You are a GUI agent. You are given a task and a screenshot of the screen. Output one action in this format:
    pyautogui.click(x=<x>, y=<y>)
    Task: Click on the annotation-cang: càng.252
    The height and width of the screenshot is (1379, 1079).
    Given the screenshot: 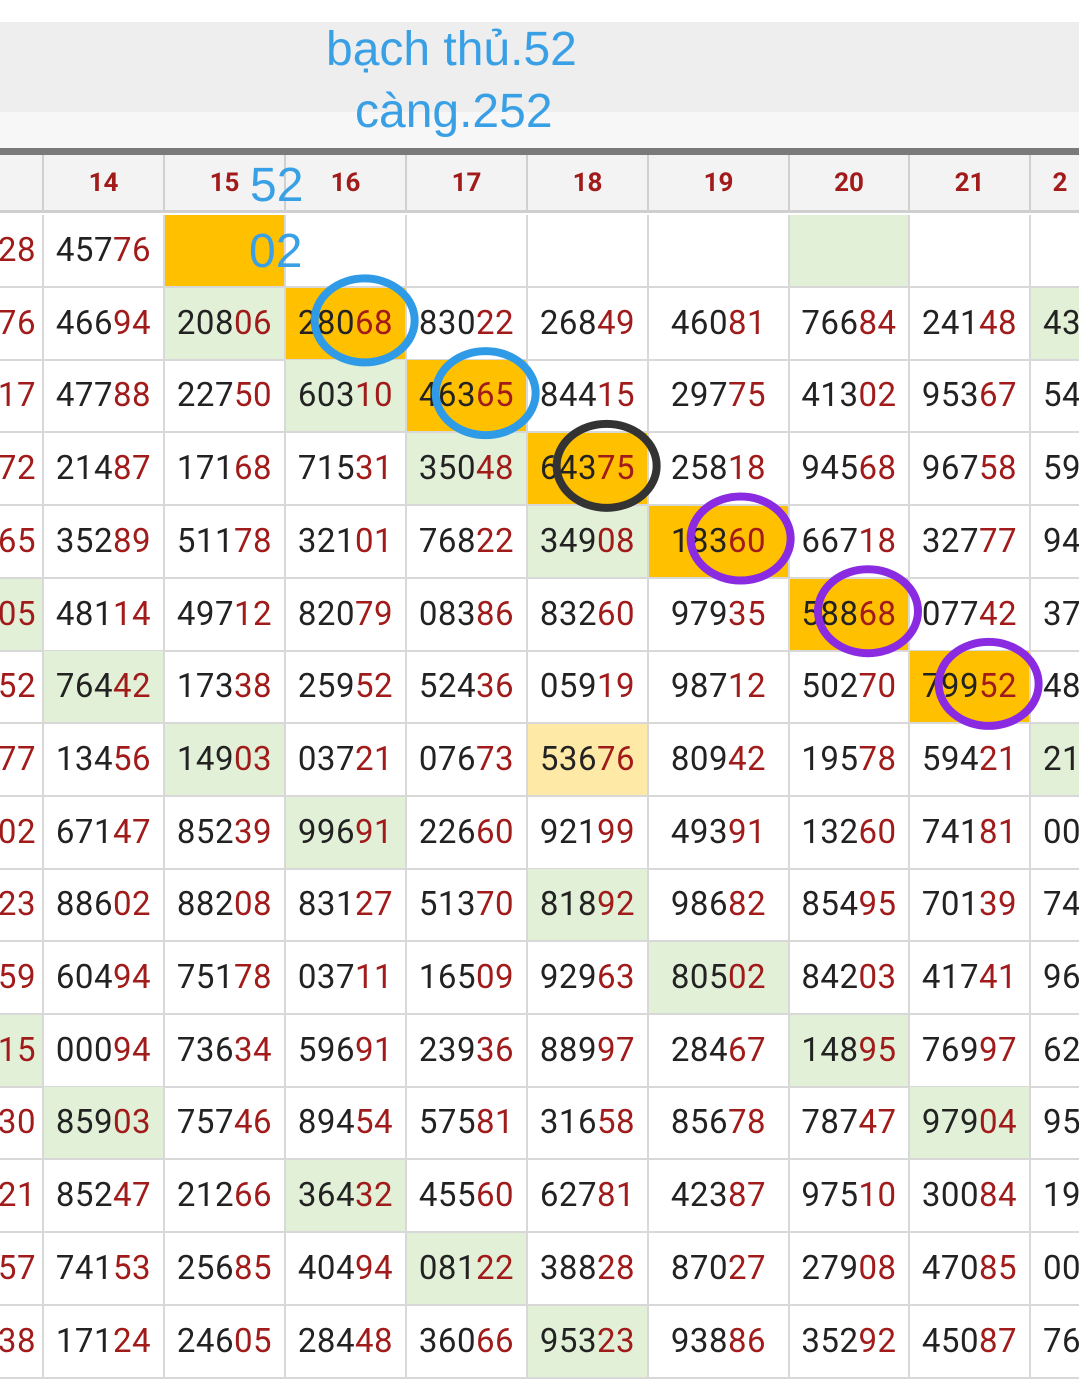 What is the action you would take?
    pyautogui.click(x=454, y=111)
    